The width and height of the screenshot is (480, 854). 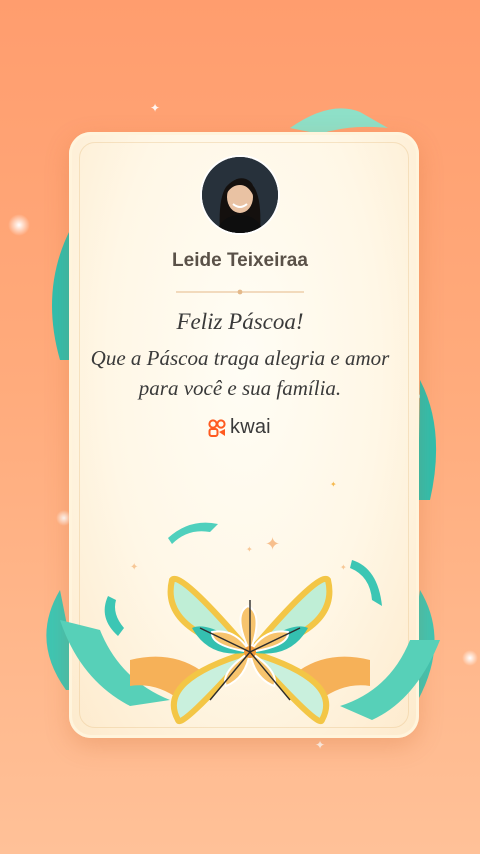 I want to click on greeting-title: Feliz Páscoa!, so click(x=240, y=321).